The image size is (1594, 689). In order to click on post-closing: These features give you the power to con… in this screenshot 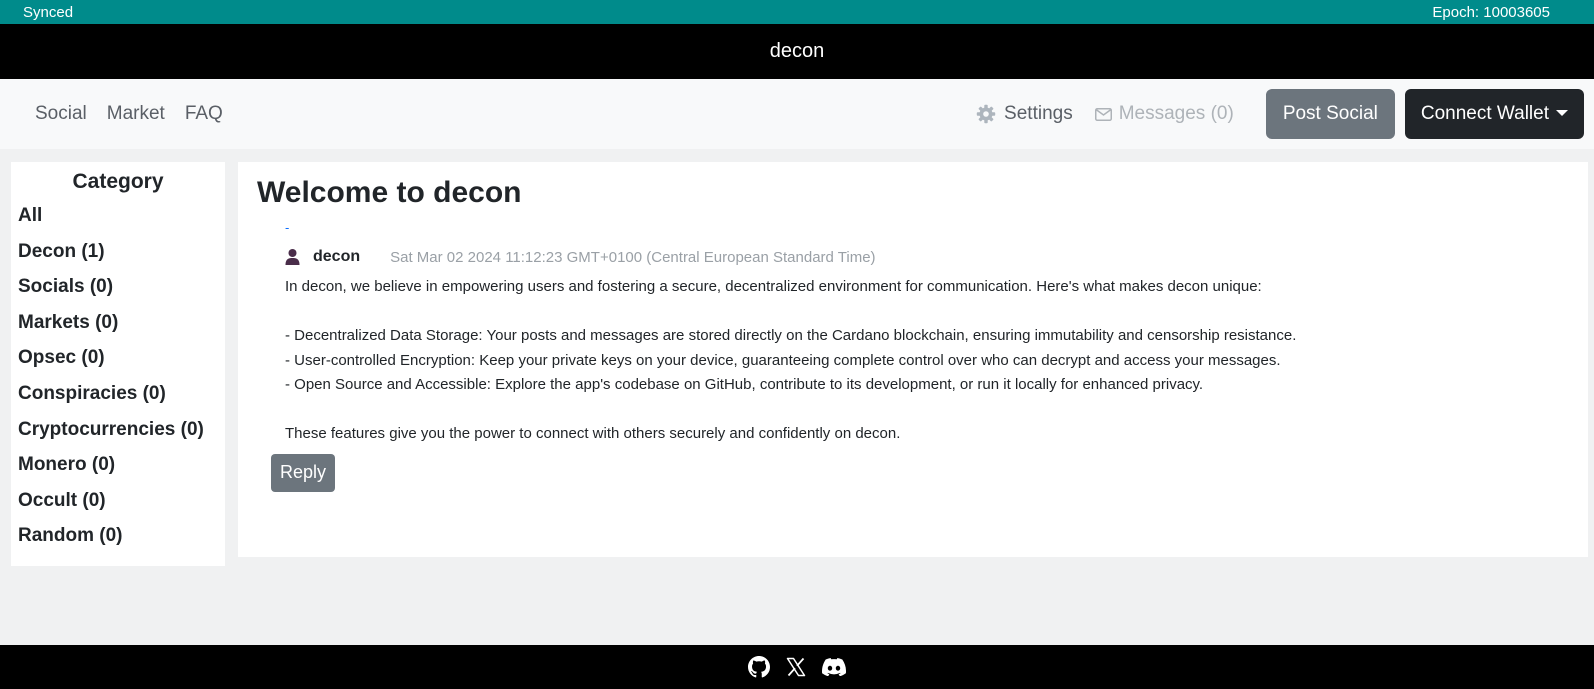, I will do `click(593, 433)`.